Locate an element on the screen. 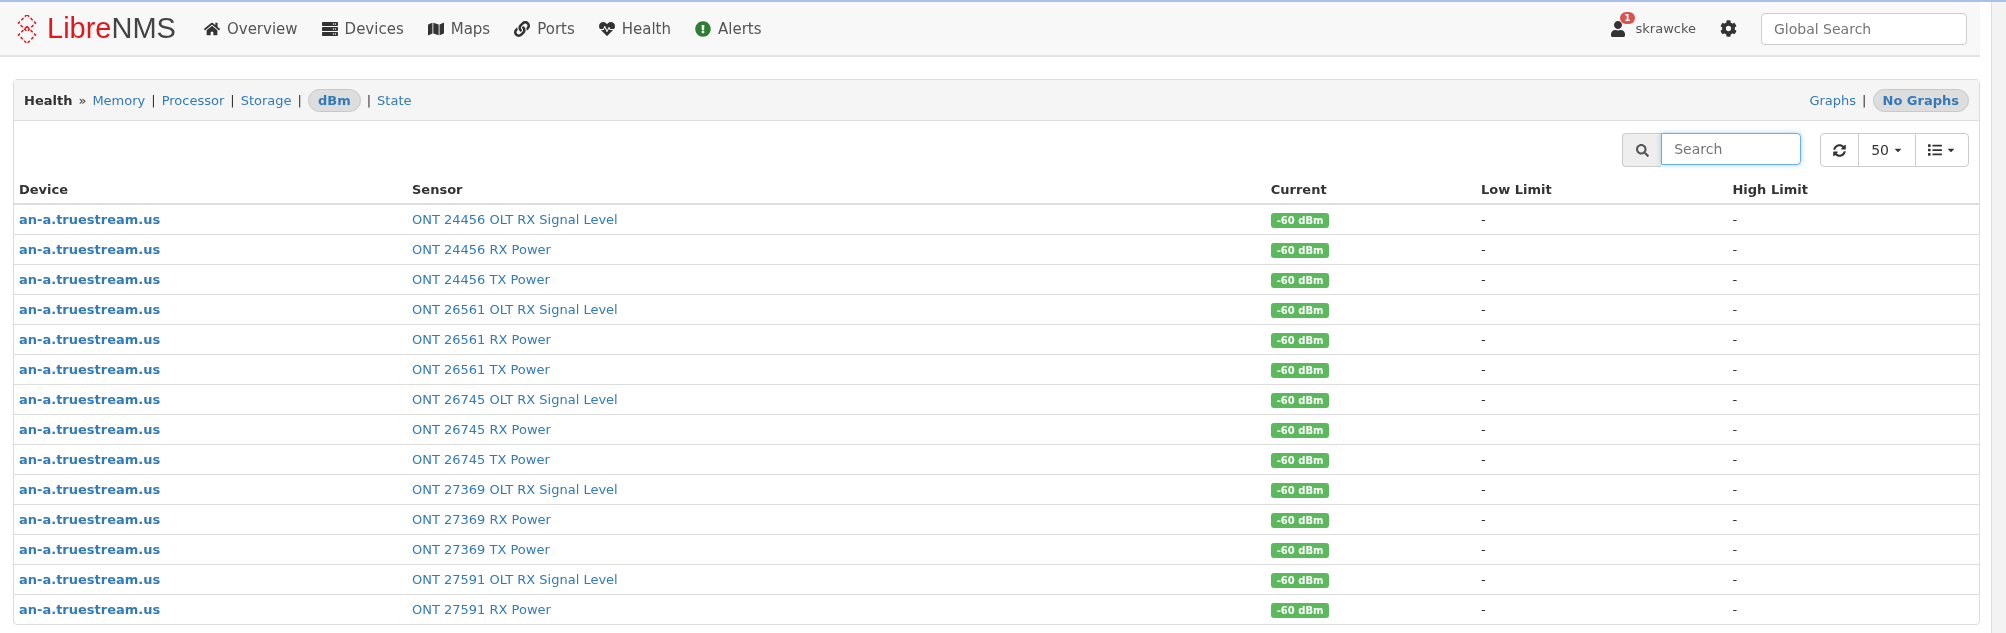 This screenshot has height=633, width=2006. nav-link: Ports is located at coordinates (544, 28).